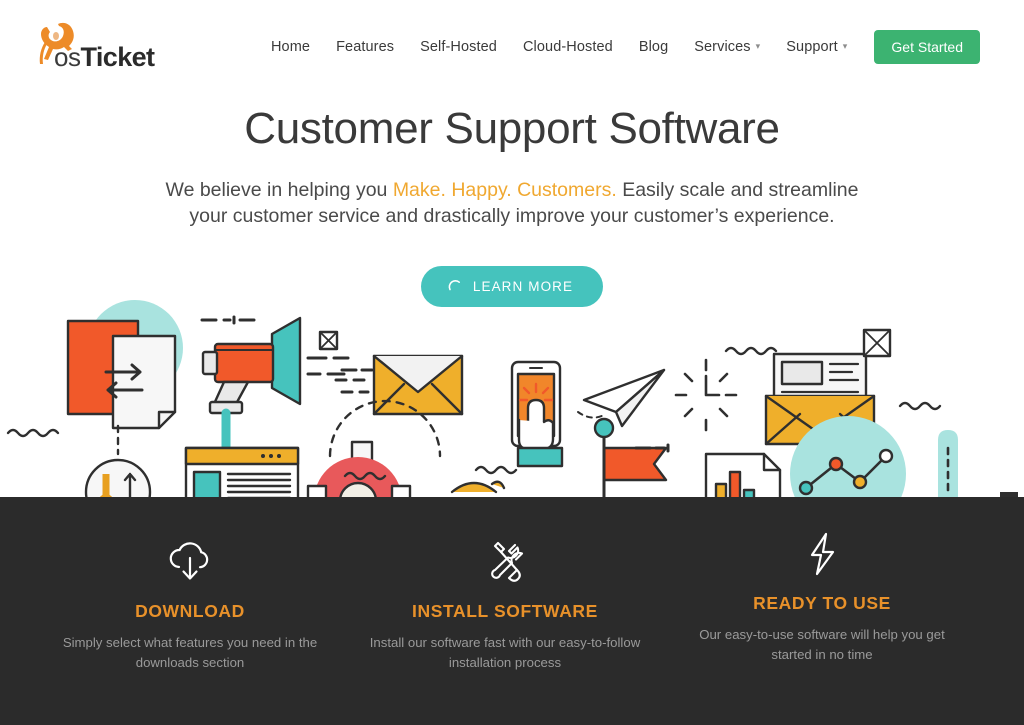 The width and height of the screenshot is (1024, 725). I want to click on feature-title: DOWNLOAD, so click(190, 611).